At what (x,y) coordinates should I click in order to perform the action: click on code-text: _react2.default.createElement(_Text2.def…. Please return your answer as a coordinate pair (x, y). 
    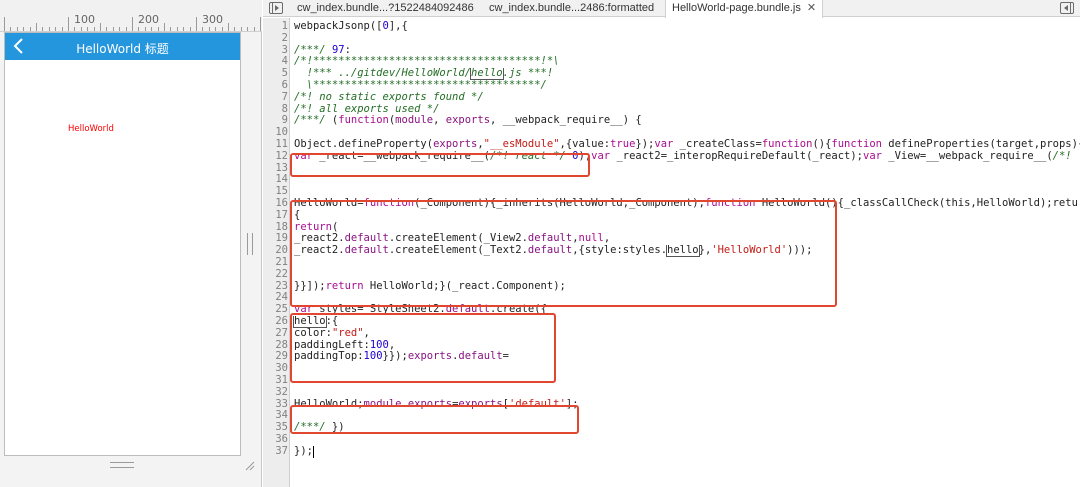
    Looking at the image, I should click on (553, 251).